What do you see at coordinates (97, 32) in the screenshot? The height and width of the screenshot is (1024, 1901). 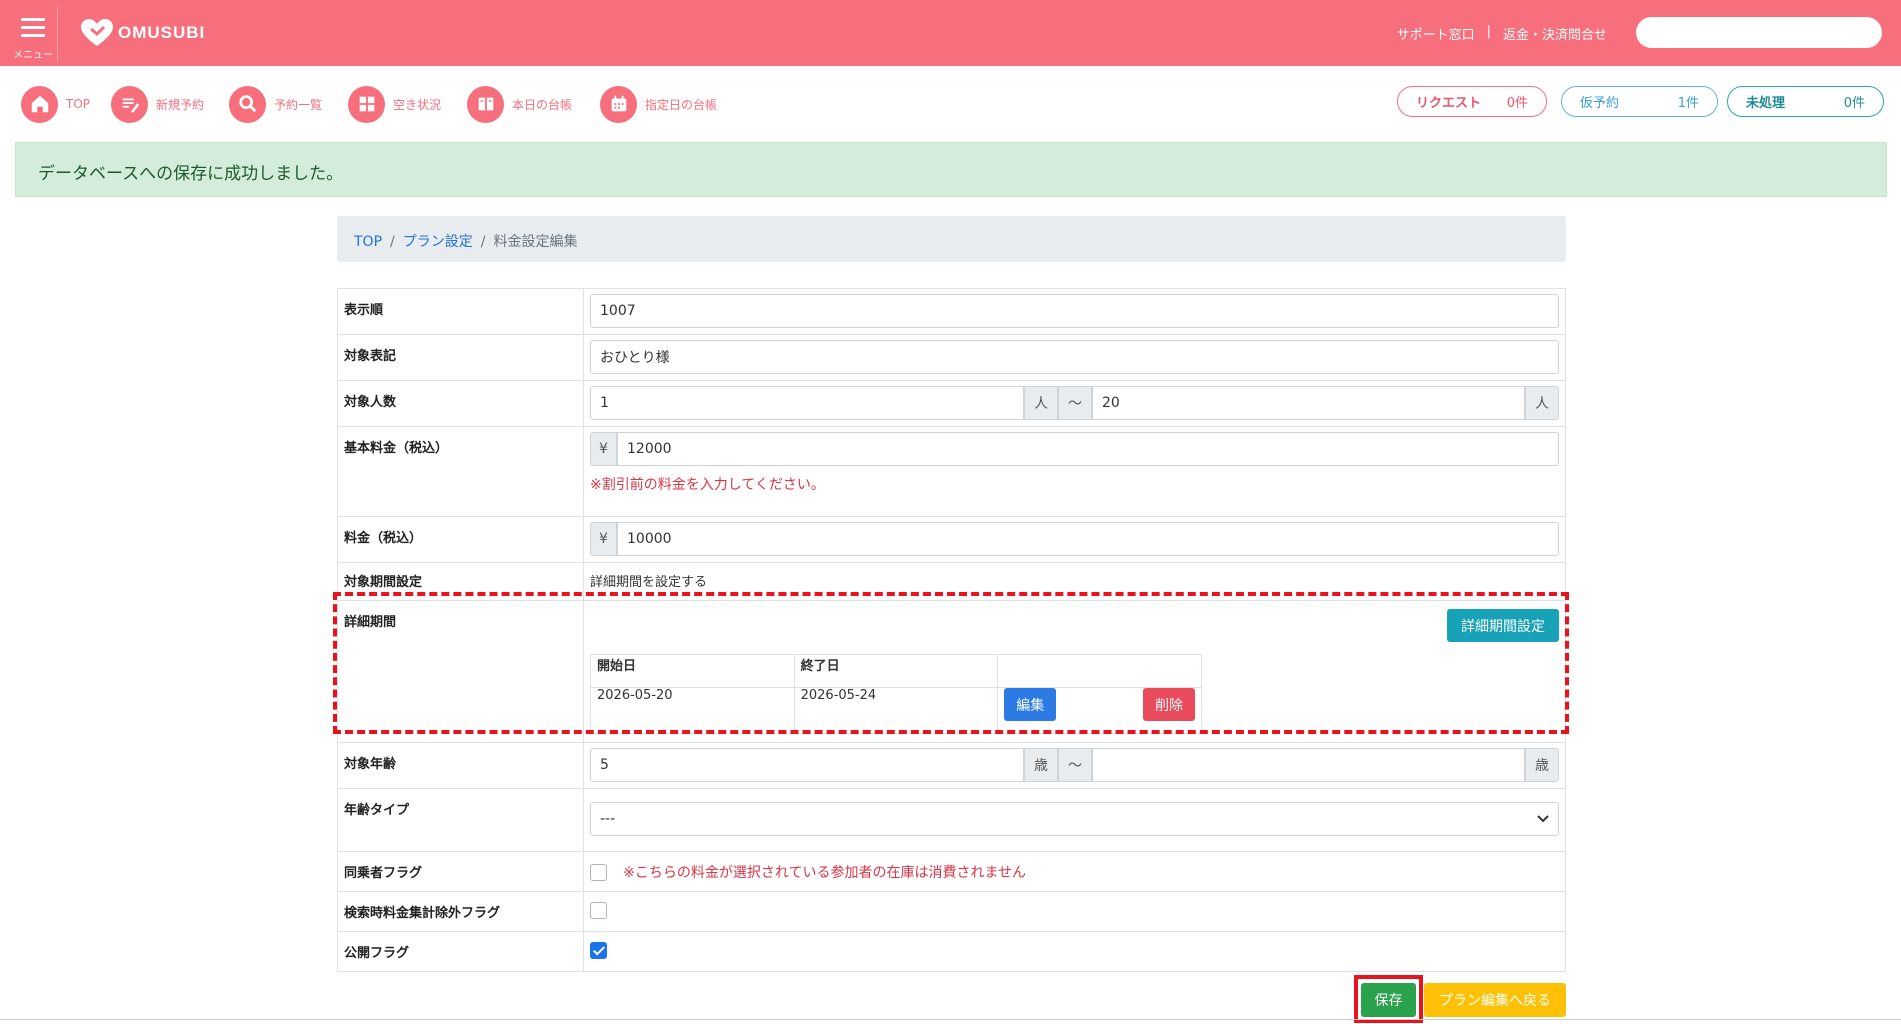 I see `heart-logo-icon` at bounding box center [97, 32].